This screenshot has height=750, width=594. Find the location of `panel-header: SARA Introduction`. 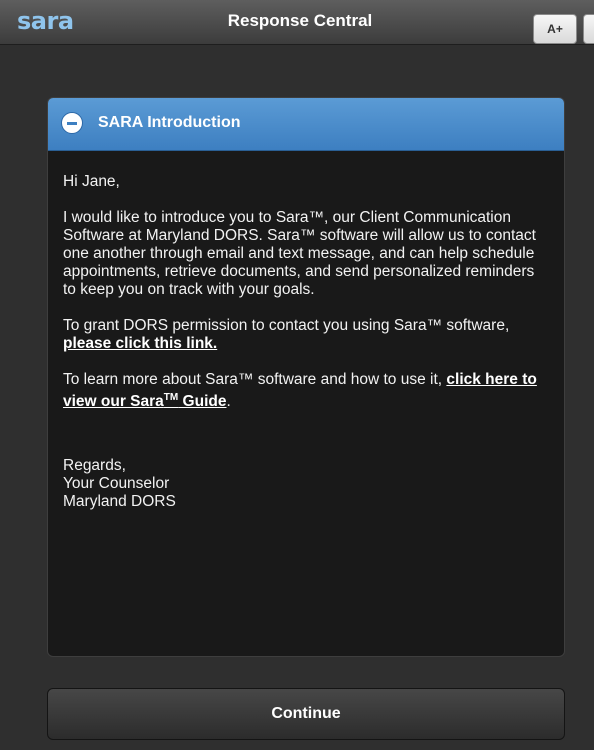

panel-header: SARA Introduction is located at coordinates (306, 124).